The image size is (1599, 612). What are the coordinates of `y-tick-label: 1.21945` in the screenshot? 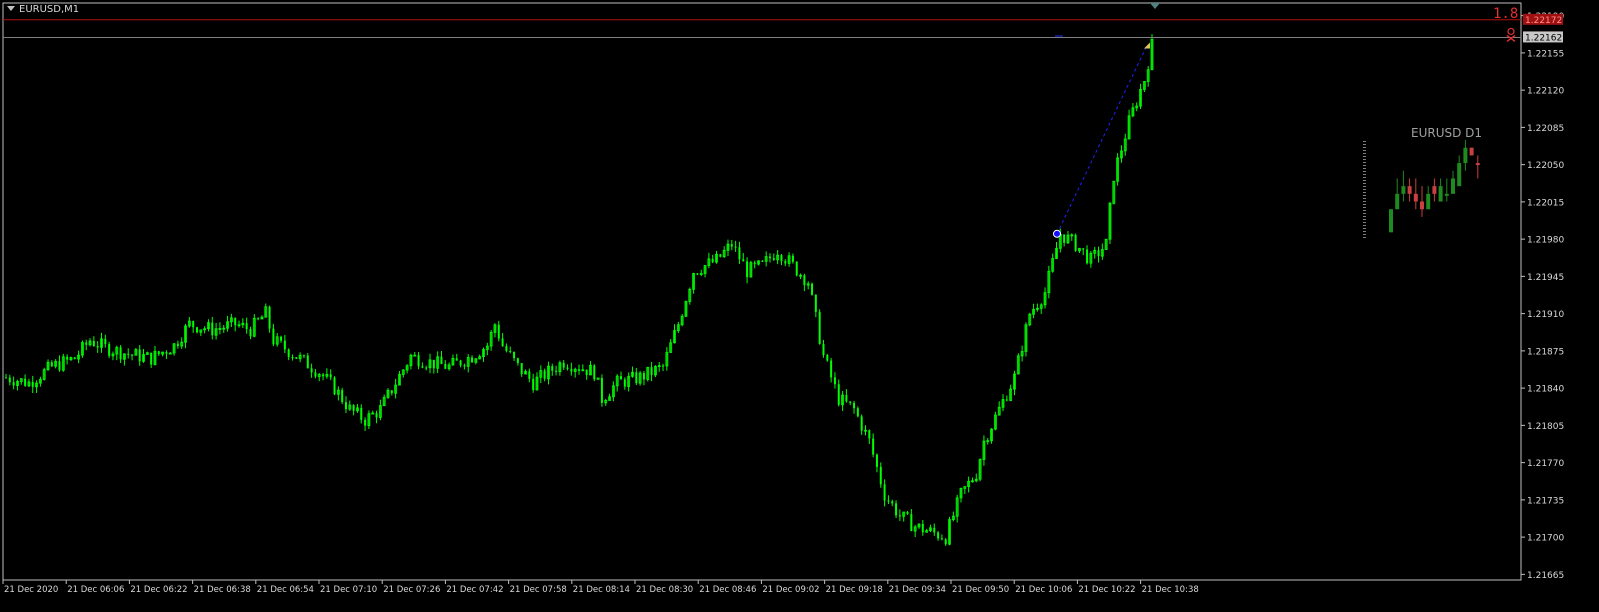 It's located at (1545, 278).